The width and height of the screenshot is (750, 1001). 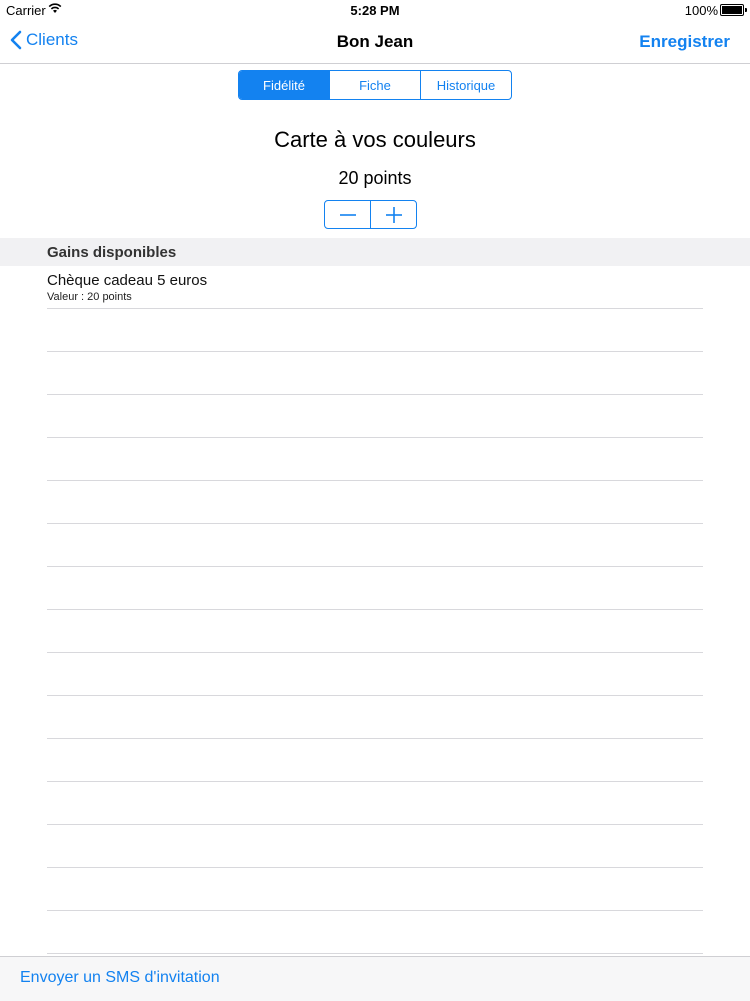 I want to click on decrement-button, so click(x=347, y=214).